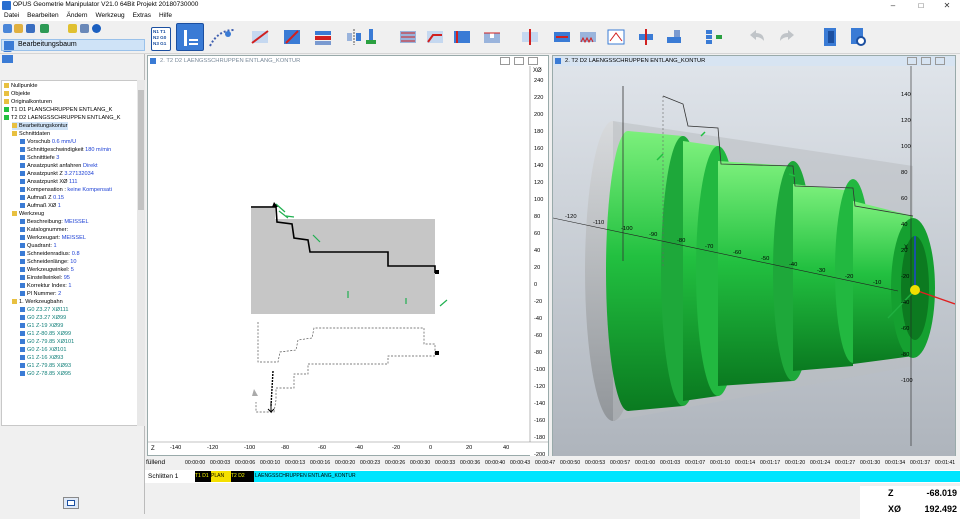 The image size is (960, 519). Describe the element at coordinates (41, 326) in the screenshot. I see `tree-item: G1 Z-19 XØ99` at that location.